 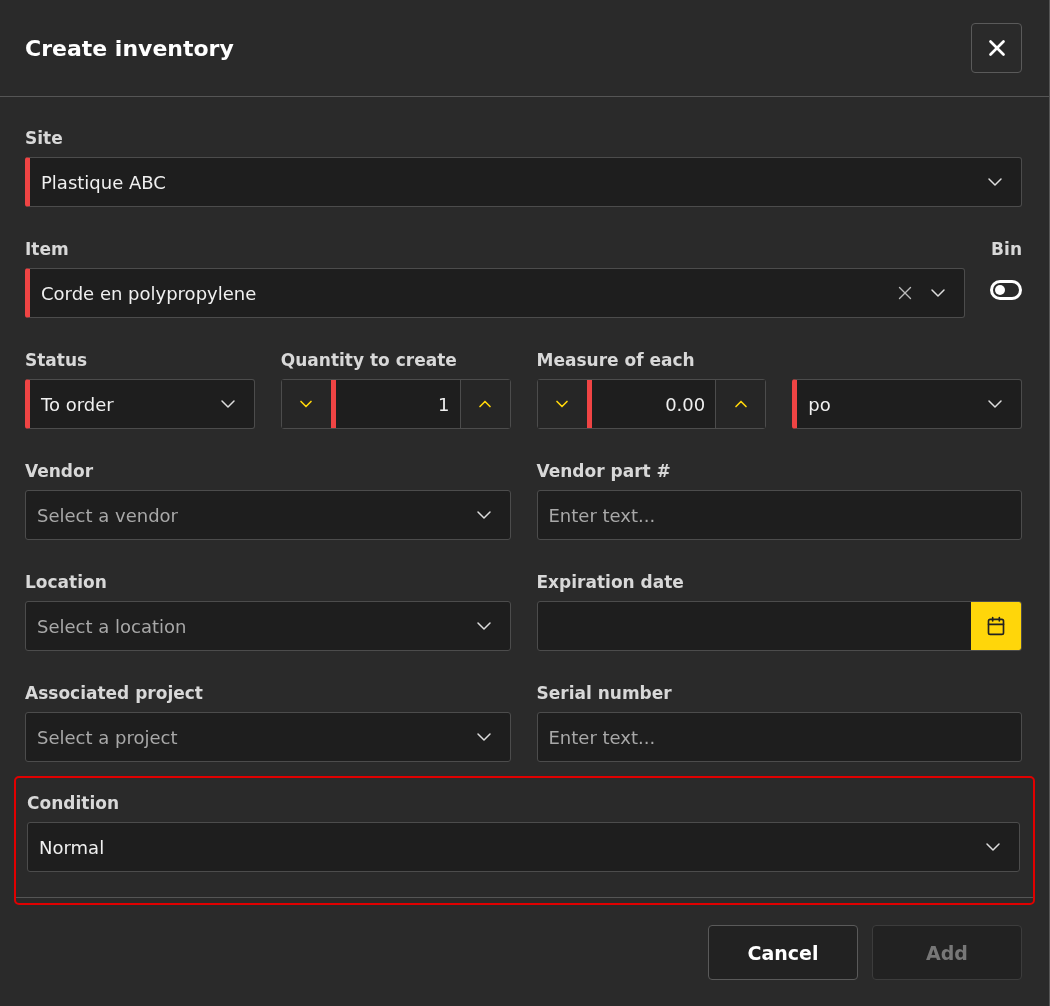 What do you see at coordinates (907, 404) in the screenshot?
I see `dropdown-field: po` at bounding box center [907, 404].